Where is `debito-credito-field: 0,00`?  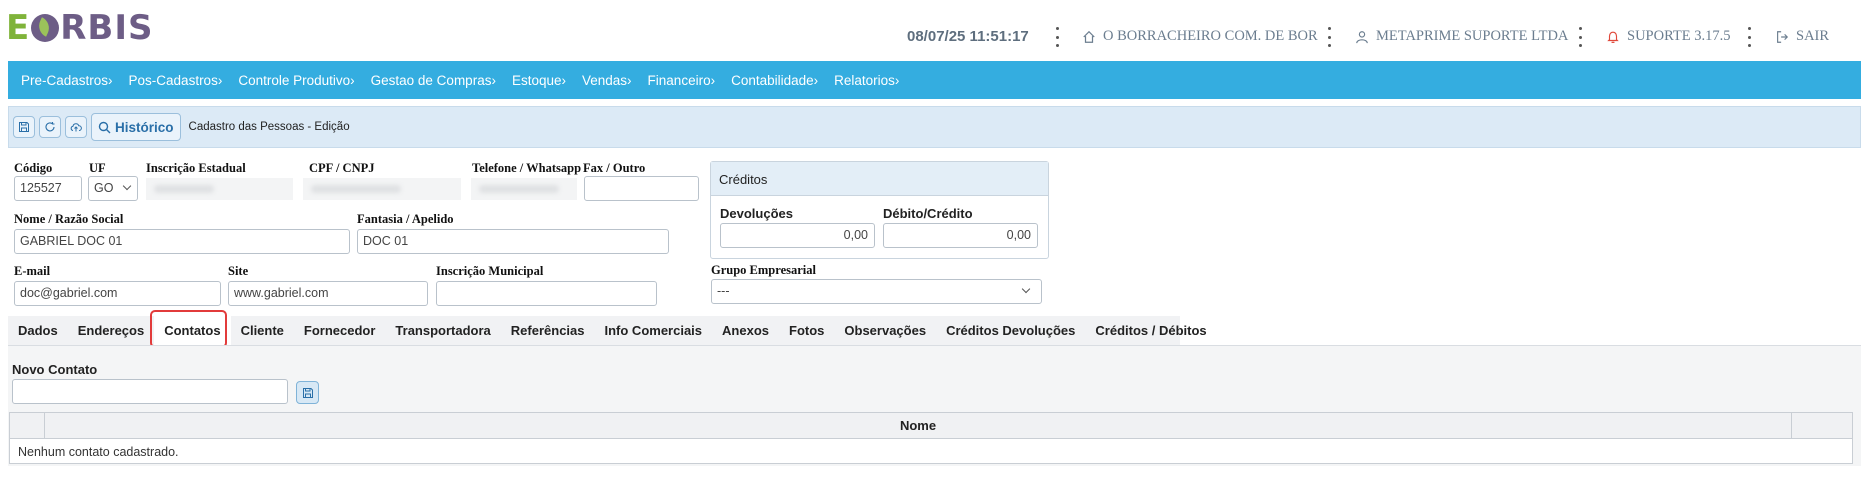 debito-credito-field: 0,00 is located at coordinates (960, 235).